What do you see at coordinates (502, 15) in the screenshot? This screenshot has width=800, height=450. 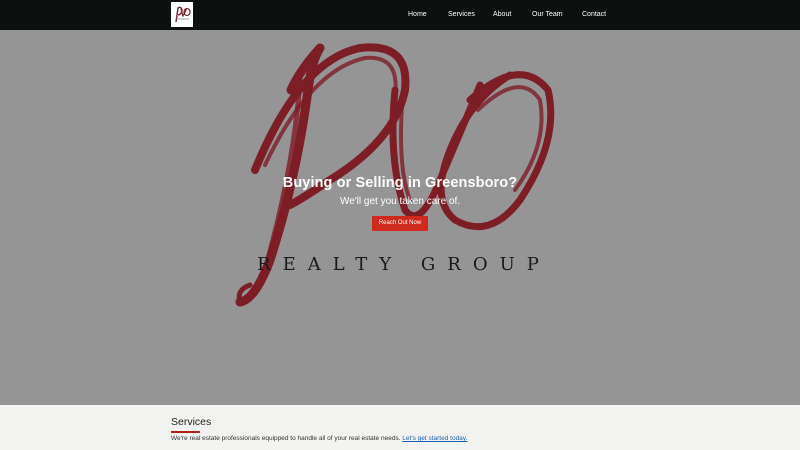 I see `nav-about: About` at bounding box center [502, 15].